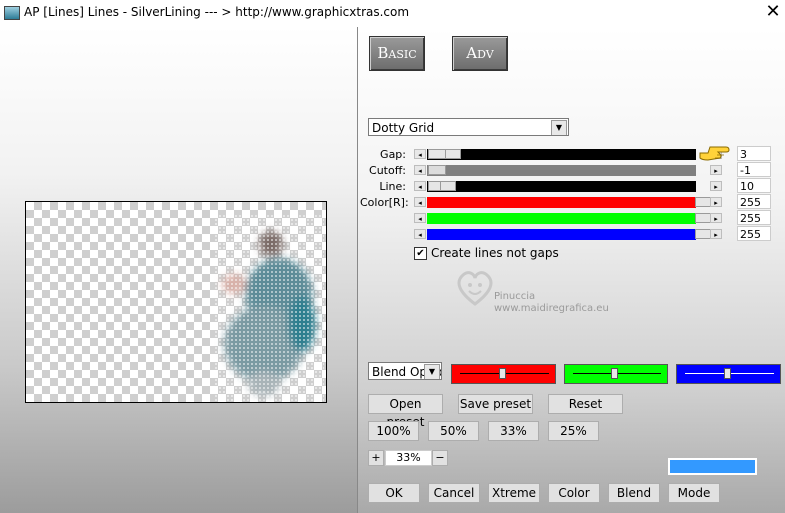 Image resolution: width=785 pixels, height=513 pixels. What do you see at coordinates (384, 202) in the screenshot?
I see `slider-label: Color[R]:` at bounding box center [384, 202].